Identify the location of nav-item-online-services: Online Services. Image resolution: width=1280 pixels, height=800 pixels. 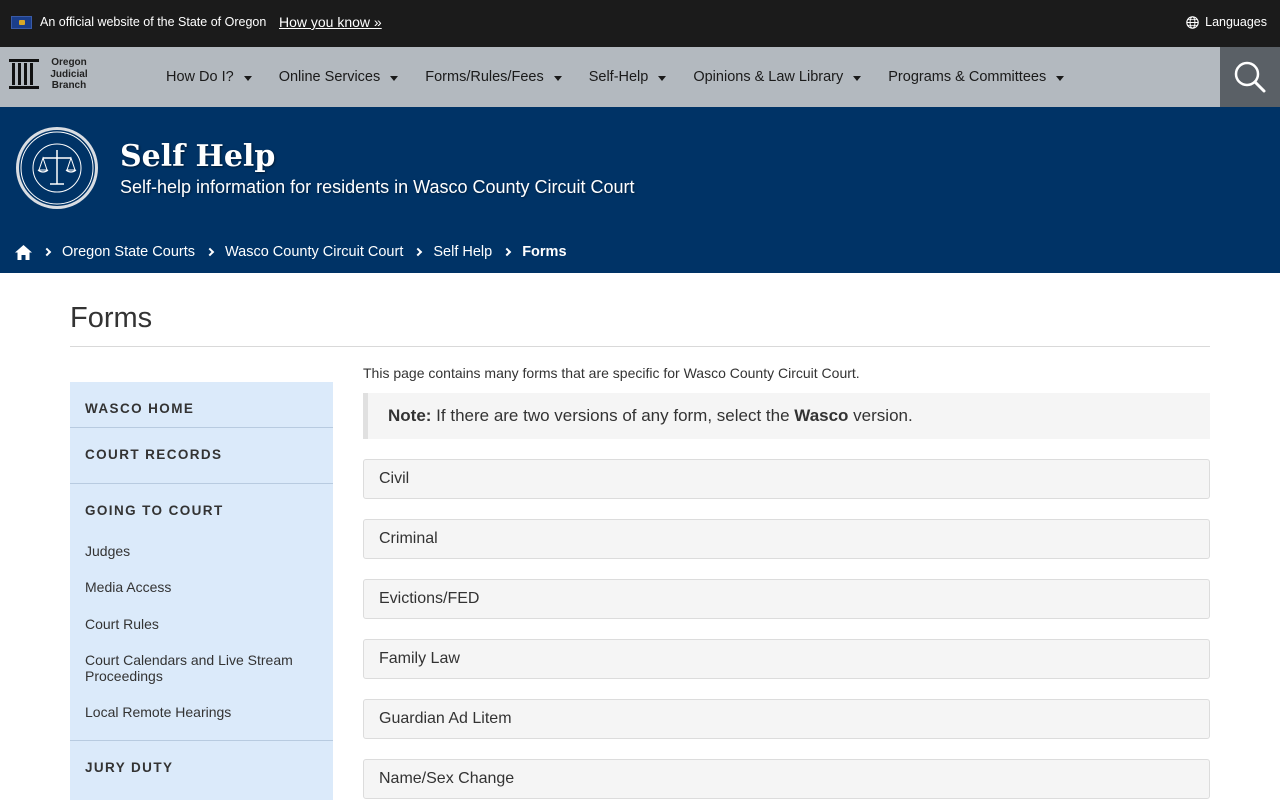
(339, 77).